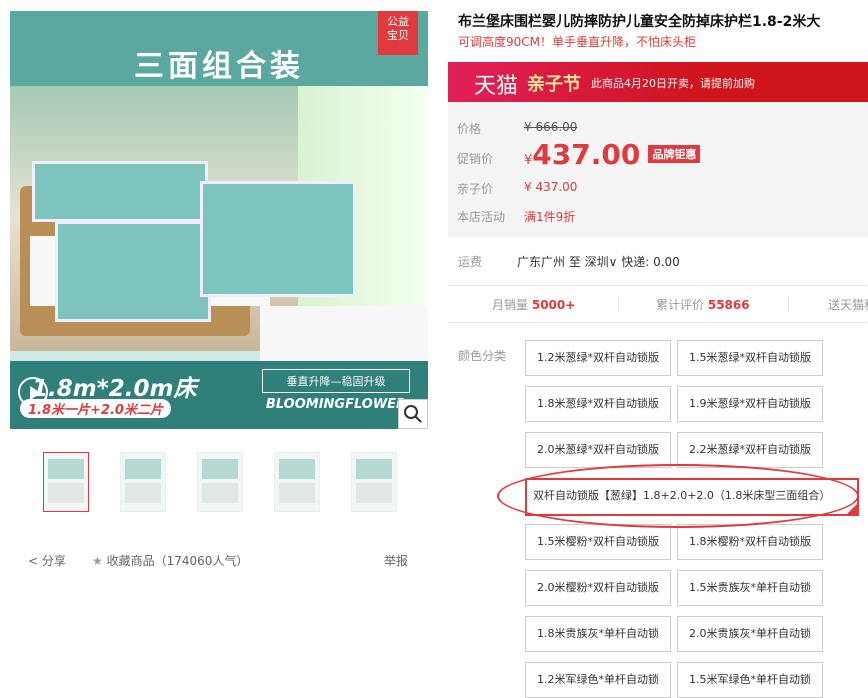 This screenshot has width=868, height=698. Describe the element at coordinates (469, 129) in the screenshot. I see `price-label: 价格` at that location.